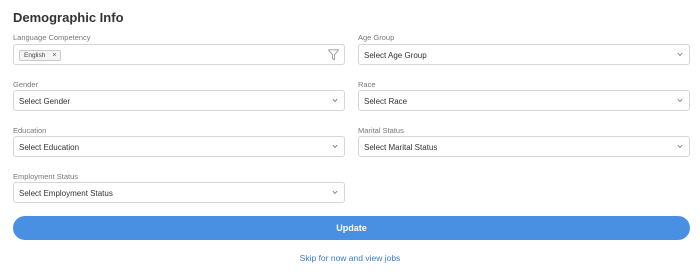  Describe the element at coordinates (46, 176) in the screenshot. I see `employment-status-label: Employment Status` at that location.